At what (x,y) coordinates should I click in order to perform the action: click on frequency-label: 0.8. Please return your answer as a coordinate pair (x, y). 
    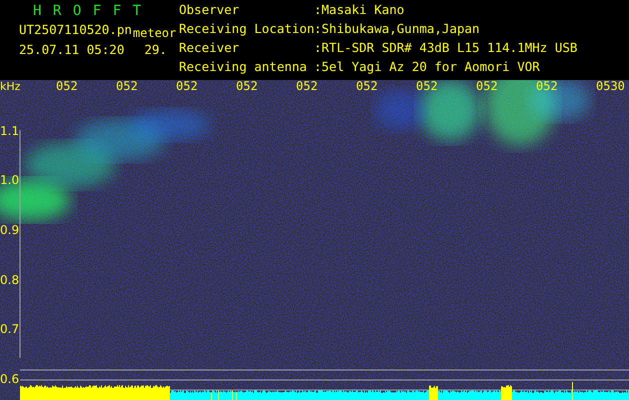
    Looking at the image, I should click on (10, 280).